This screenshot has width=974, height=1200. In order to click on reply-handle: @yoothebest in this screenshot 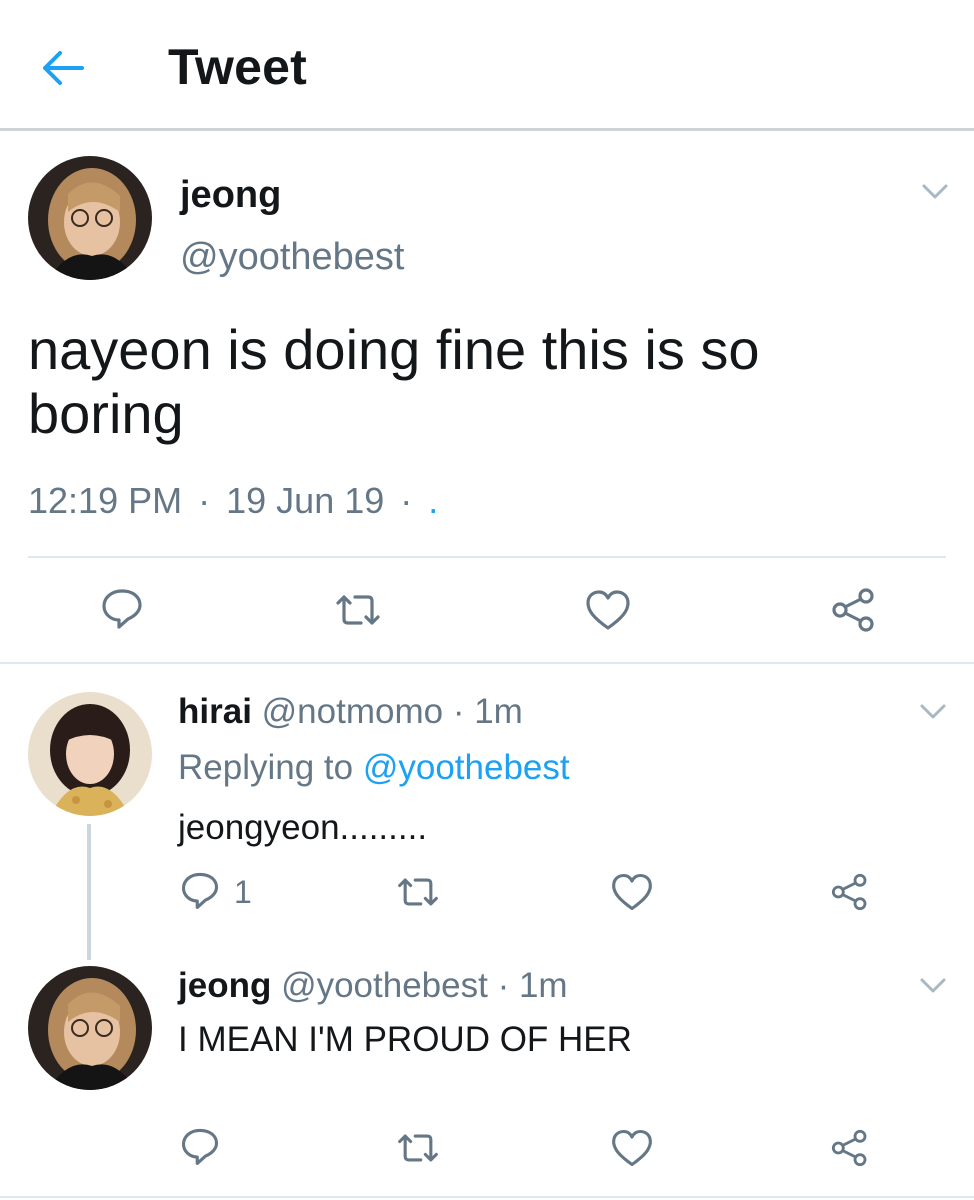, I will do `click(384, 985)`.